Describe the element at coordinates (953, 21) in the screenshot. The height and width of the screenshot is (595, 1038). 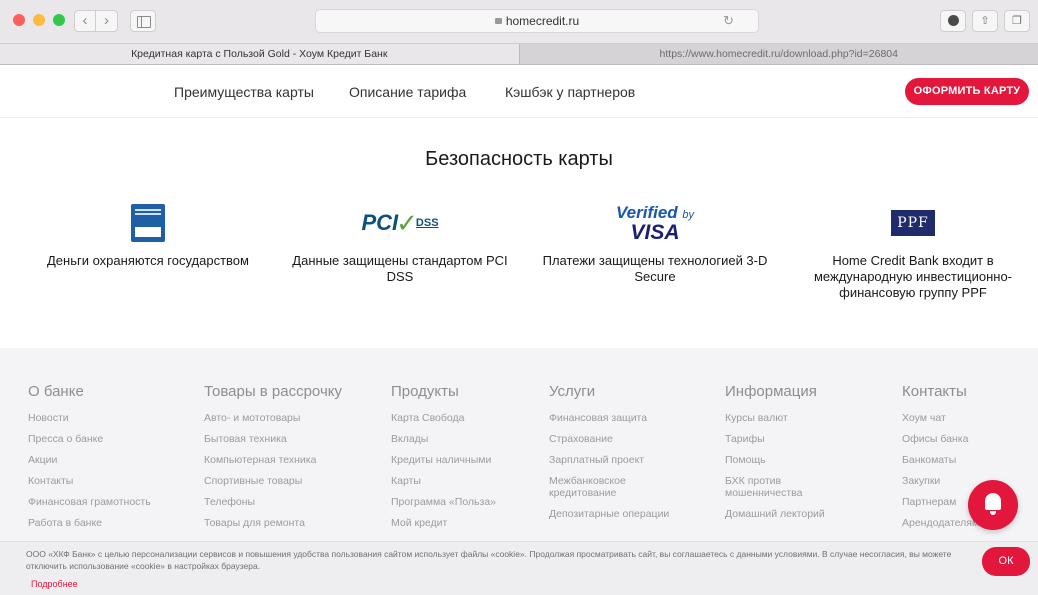
I see `download-icon` at that location.